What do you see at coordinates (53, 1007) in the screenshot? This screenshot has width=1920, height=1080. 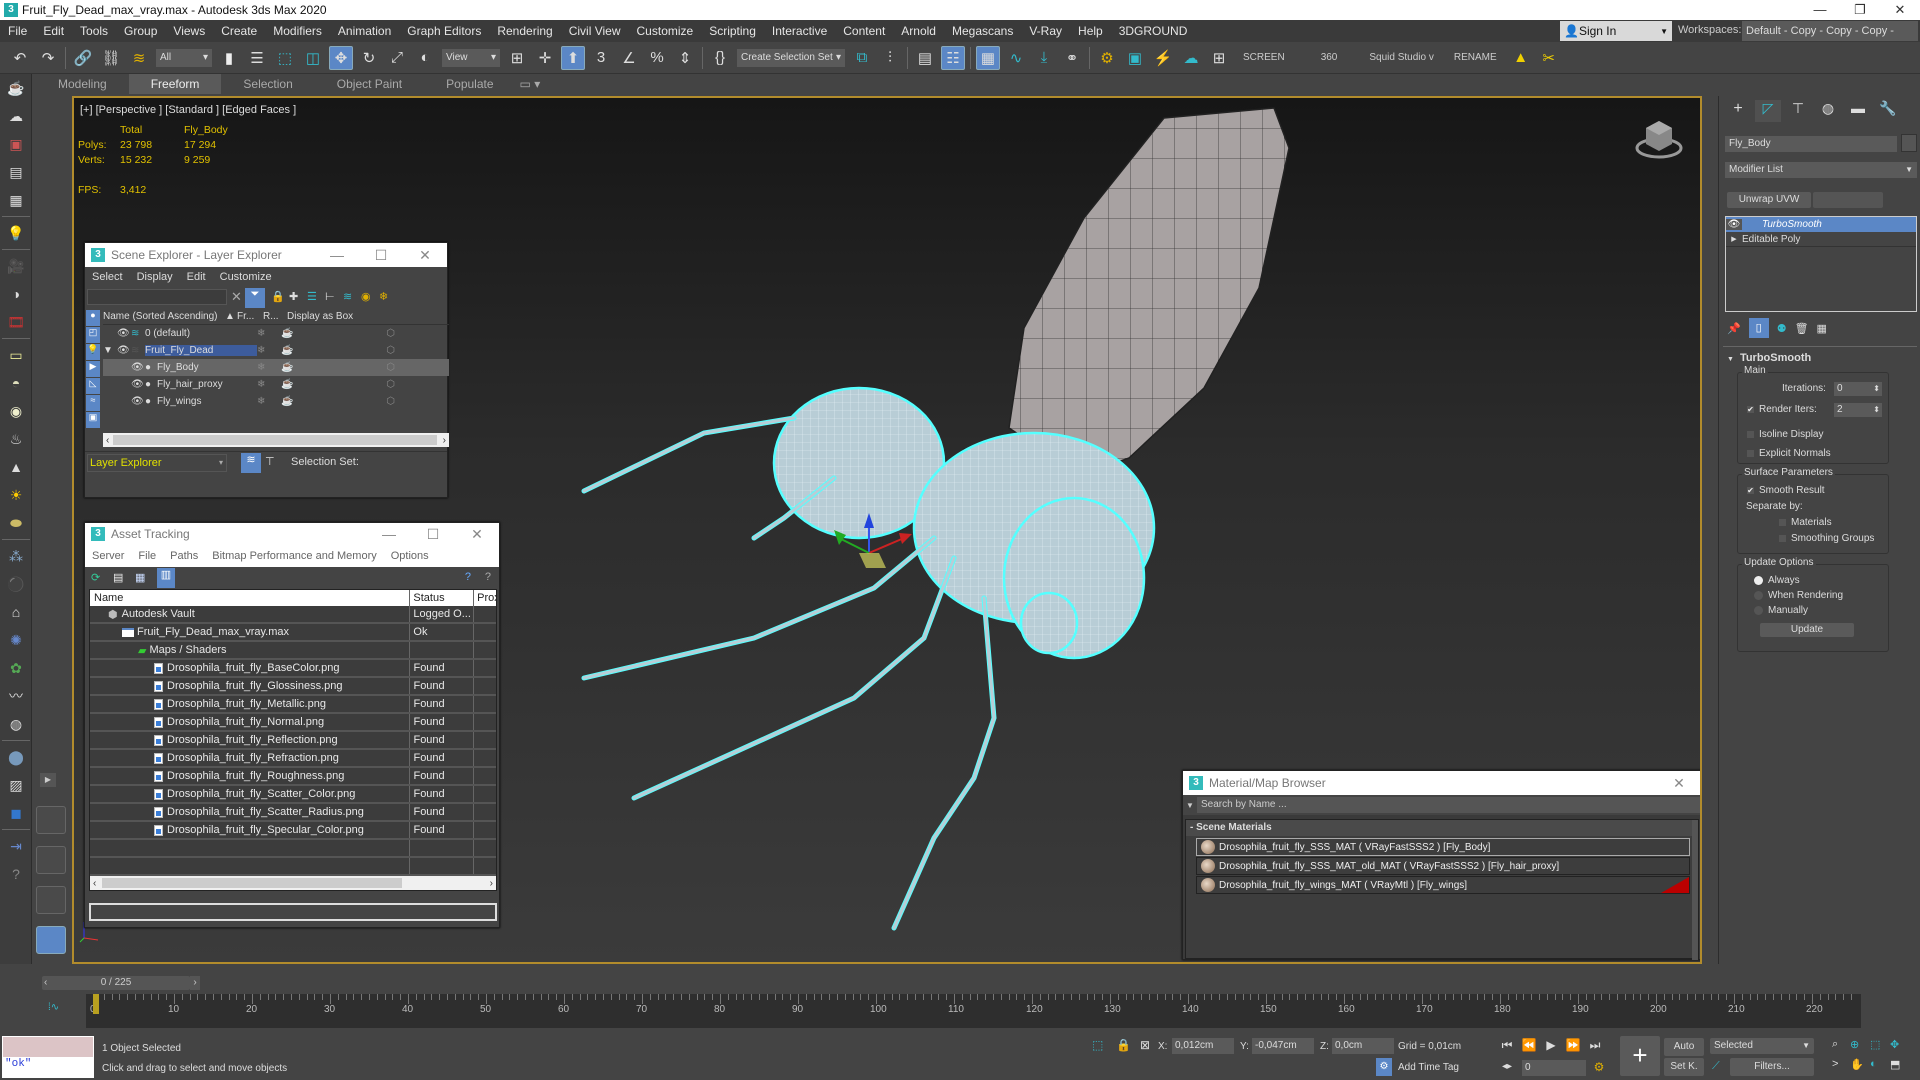 I see `curve-editor-toggle-icon: ⁞∿` at bounding box center [53, 1007].